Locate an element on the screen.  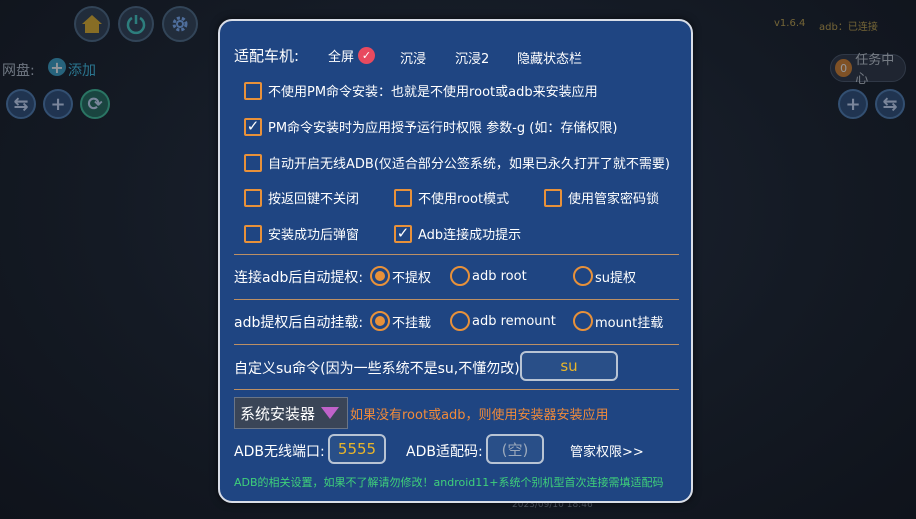
car-adapt-option-hide-statusbar: 隐藏状态栏 is located at coordinates (549, 57).